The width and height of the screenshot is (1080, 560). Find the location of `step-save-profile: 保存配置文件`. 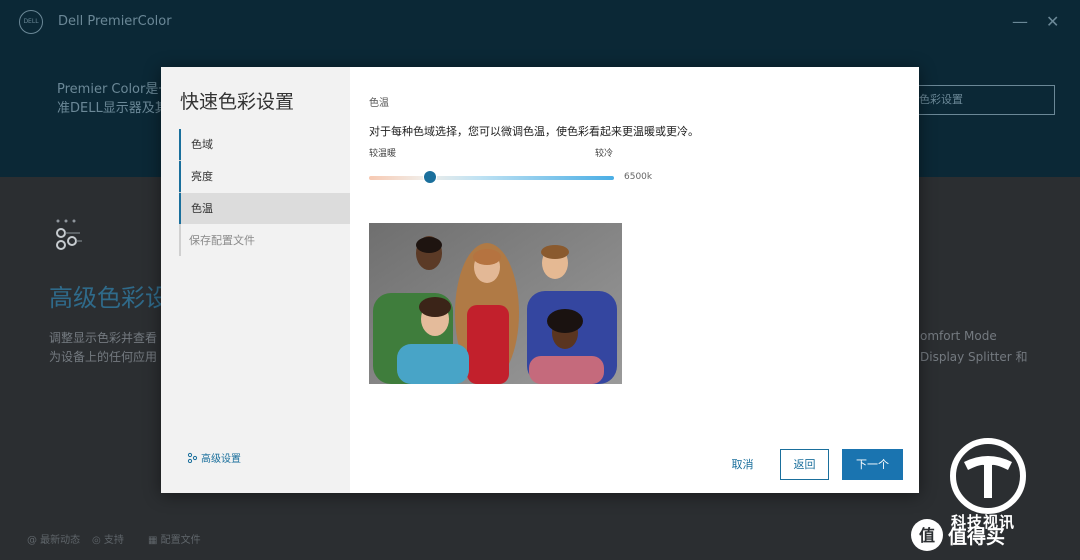

step-save-profile: 保存配置文件 is located at coordinates (264, 240).